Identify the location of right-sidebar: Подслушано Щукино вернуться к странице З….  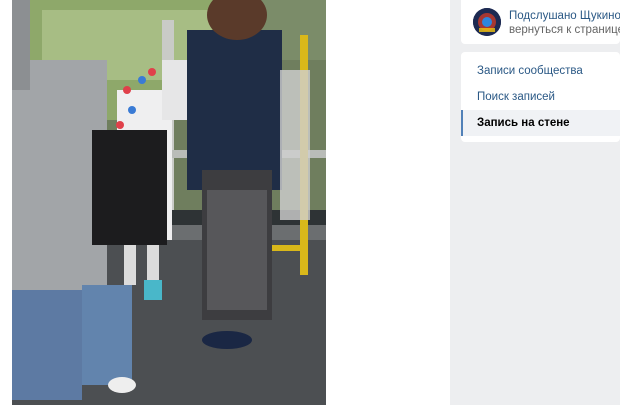
(540, 71).